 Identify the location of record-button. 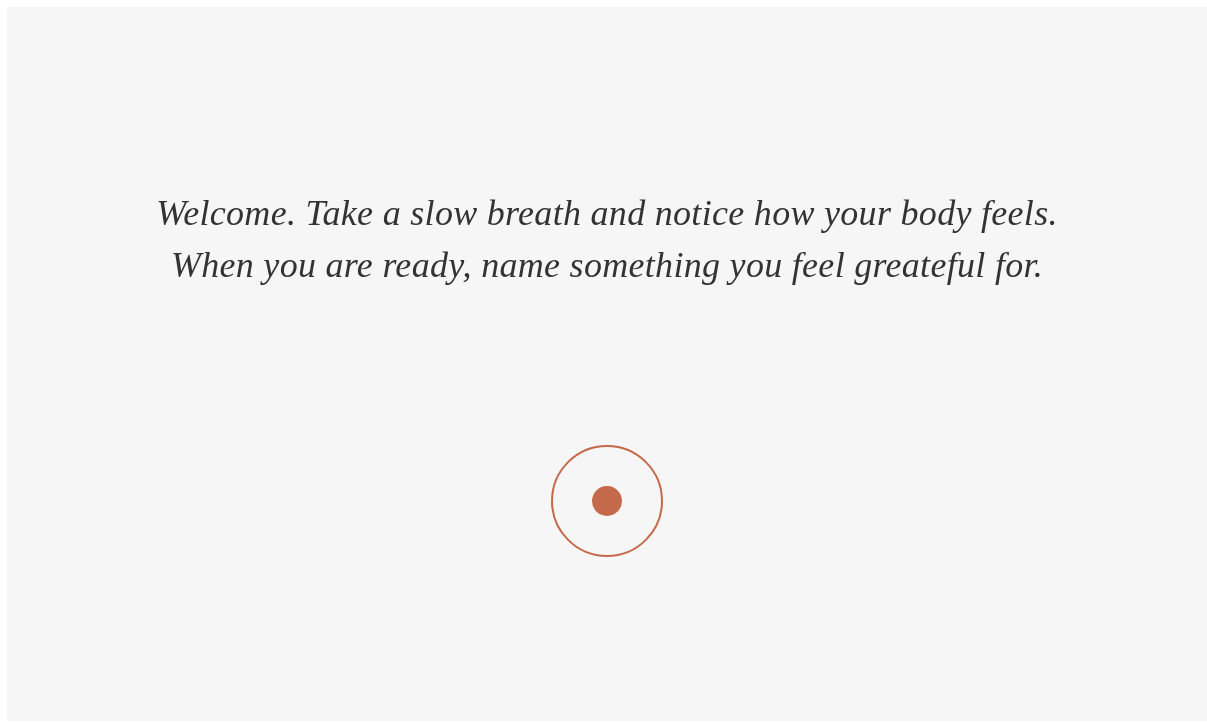
(607, 501).